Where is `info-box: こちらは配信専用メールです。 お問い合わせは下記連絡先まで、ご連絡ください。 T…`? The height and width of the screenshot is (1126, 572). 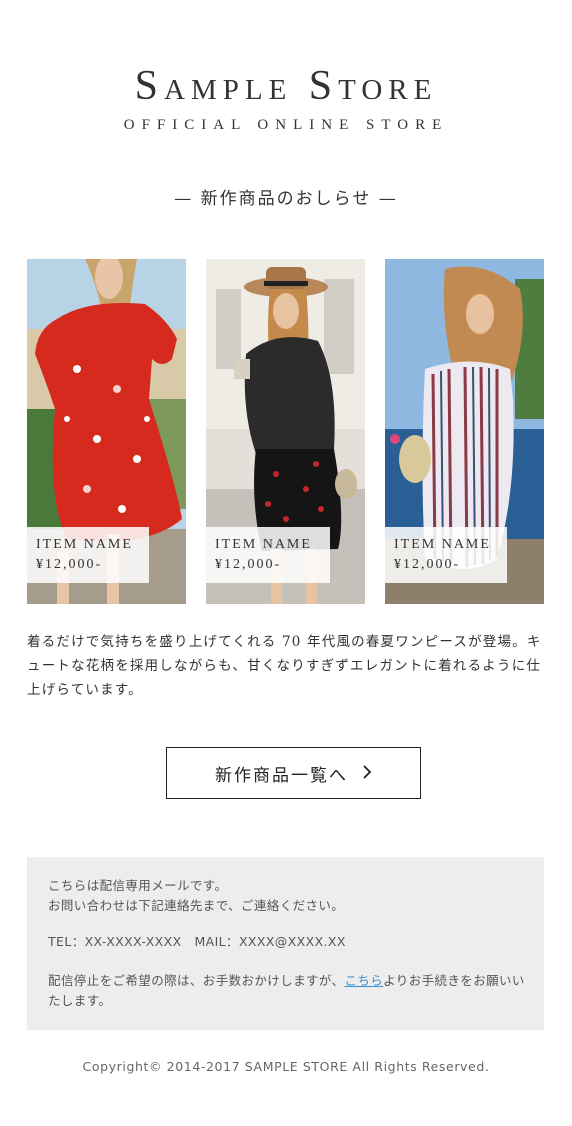 info-box: こちらは配信専用メールです。 お問い合わせは下記連絡先まで、ご連絡ください。 T… is located at coordinates (285, 943).